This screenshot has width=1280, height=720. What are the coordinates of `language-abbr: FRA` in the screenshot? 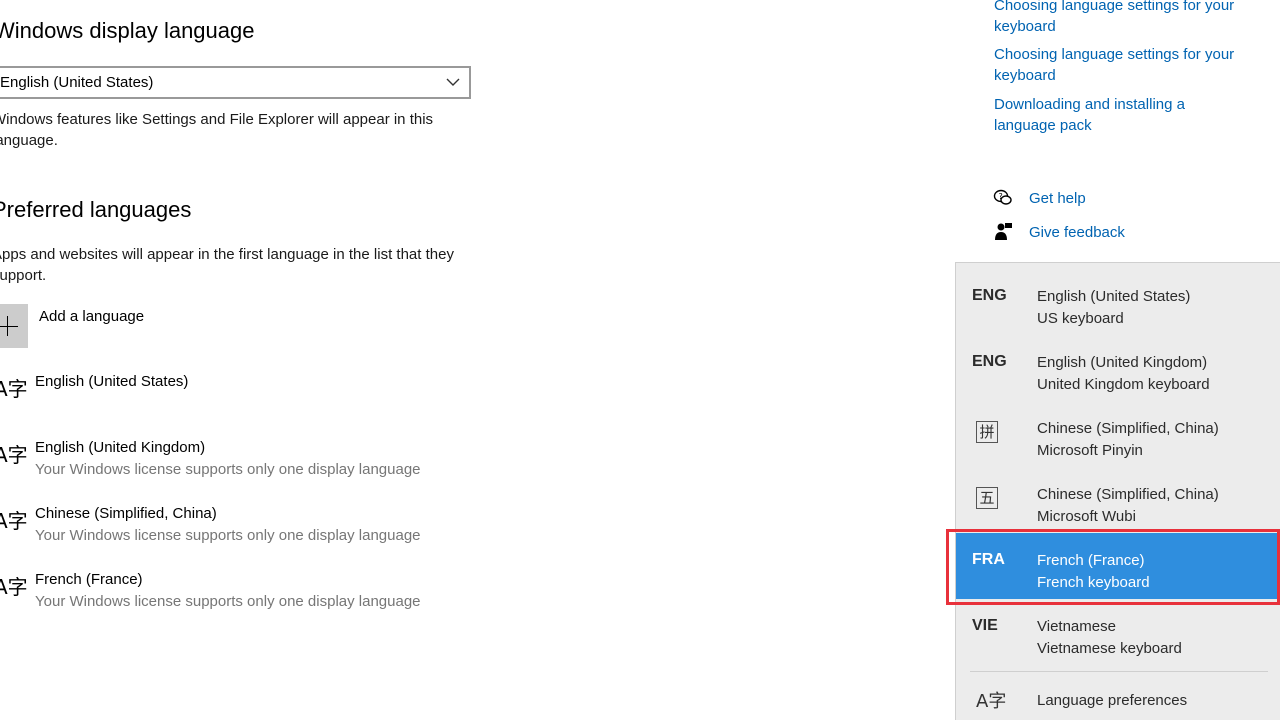 It's located at (988, 559).